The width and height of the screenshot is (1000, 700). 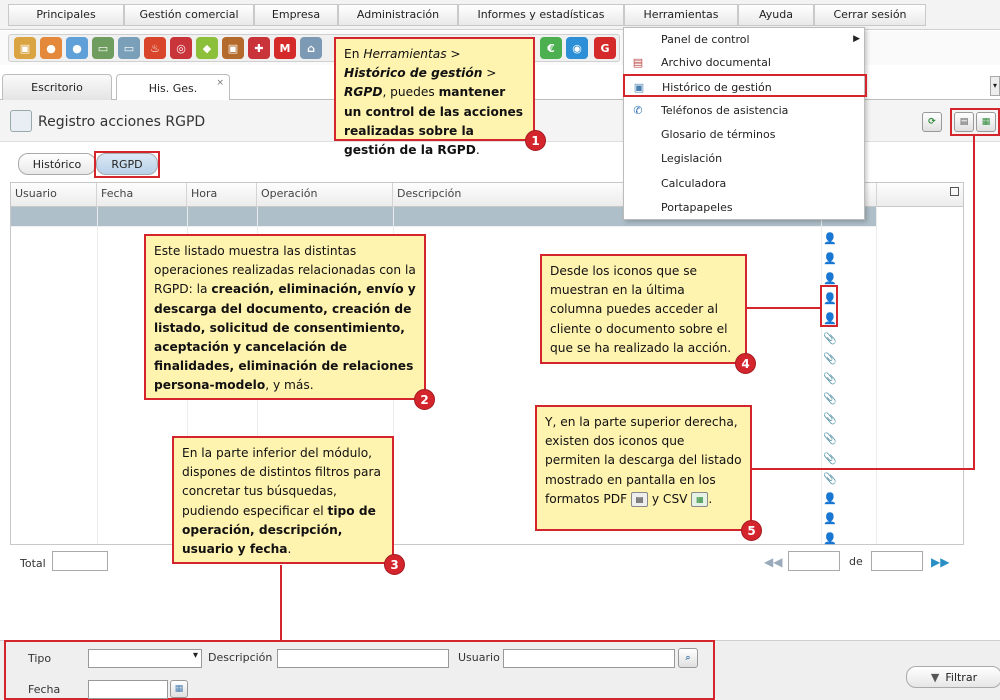 I want to click on page-title: Registro acciones RGPD, so click(x=122, y=122).